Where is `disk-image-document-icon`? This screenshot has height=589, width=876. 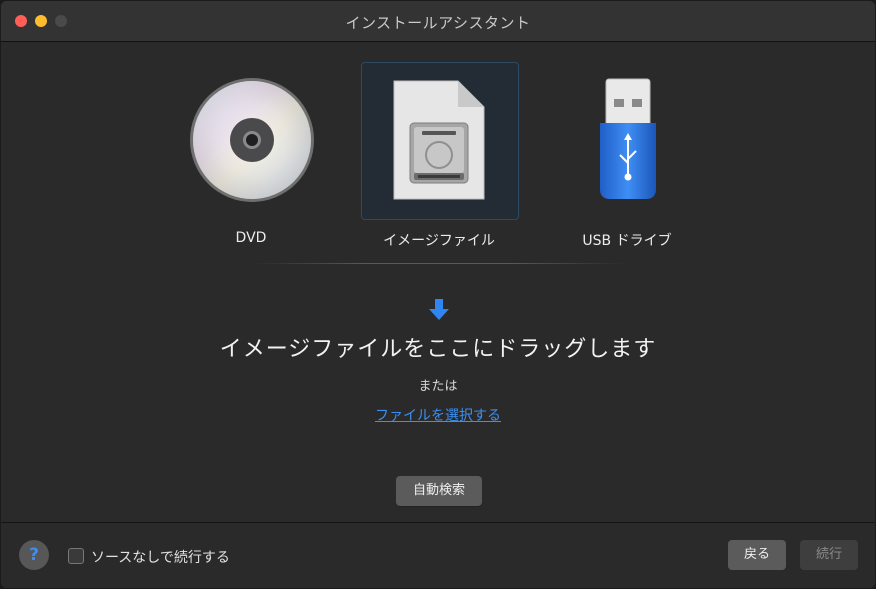 disk-image-document-icon is located at coordinates (439, 140).